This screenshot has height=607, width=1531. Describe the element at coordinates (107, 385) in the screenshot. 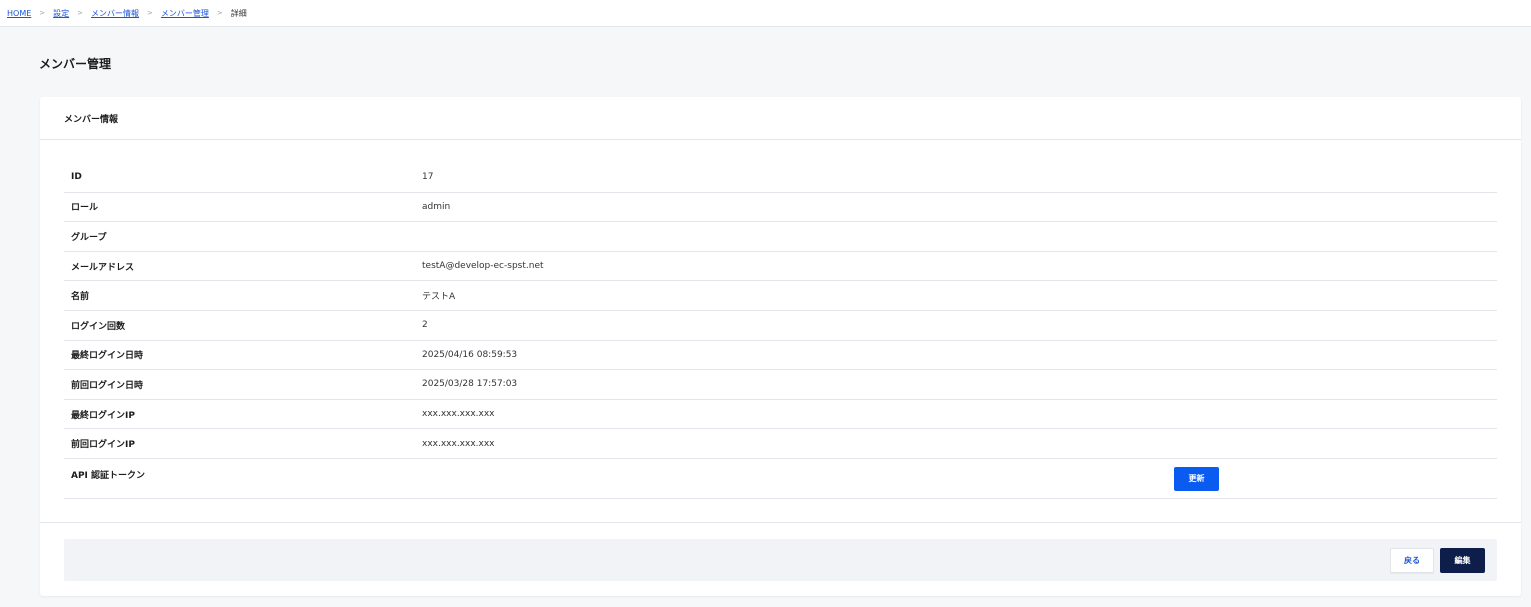

I see `detail-label: 前回ログイン日時` at that location.